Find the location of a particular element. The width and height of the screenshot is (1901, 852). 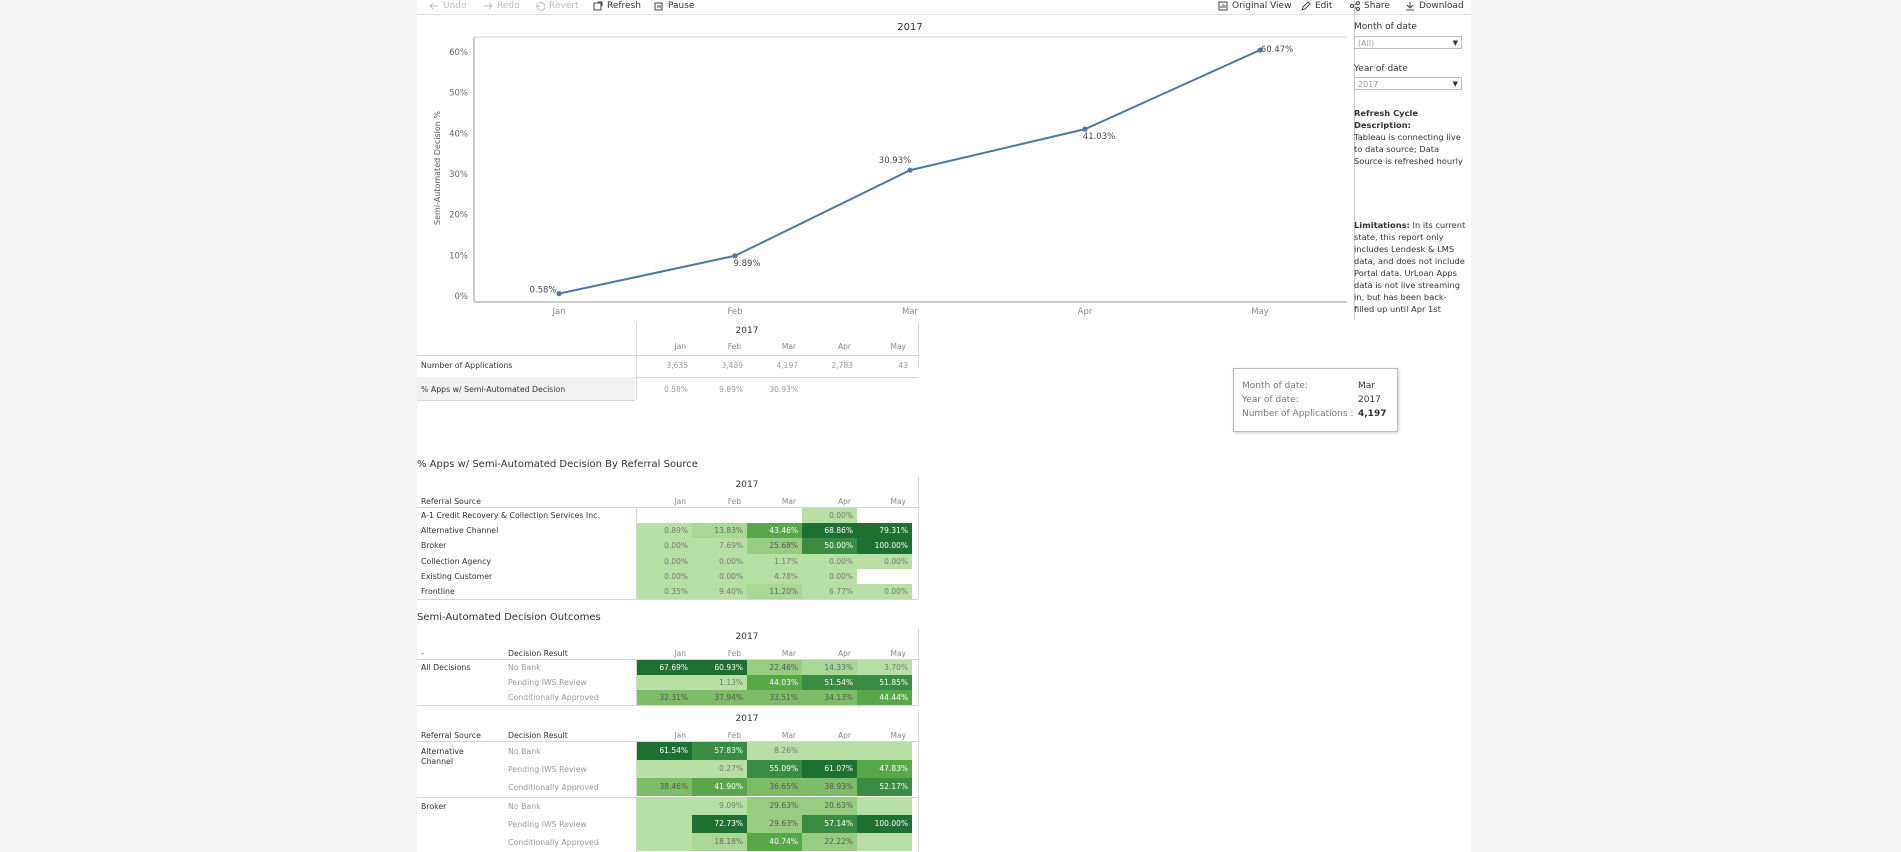

outcome-cell: 3.70% is located at coordinates (884, 667).